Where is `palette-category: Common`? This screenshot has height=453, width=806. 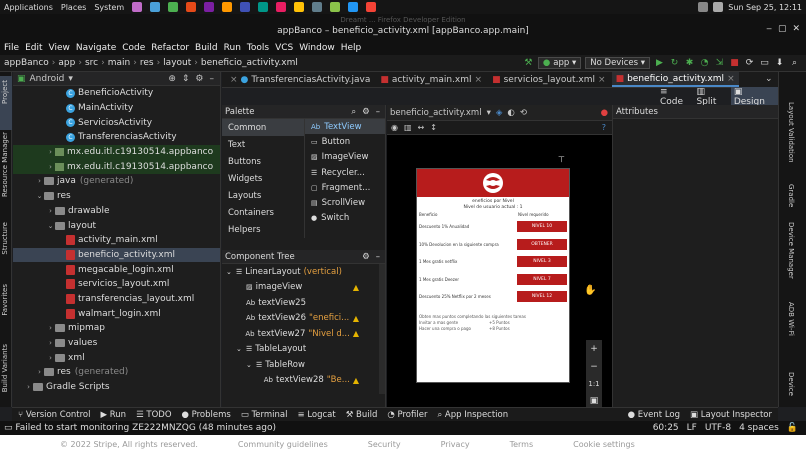 palette-category: Common is located at coordinates (263, 127).